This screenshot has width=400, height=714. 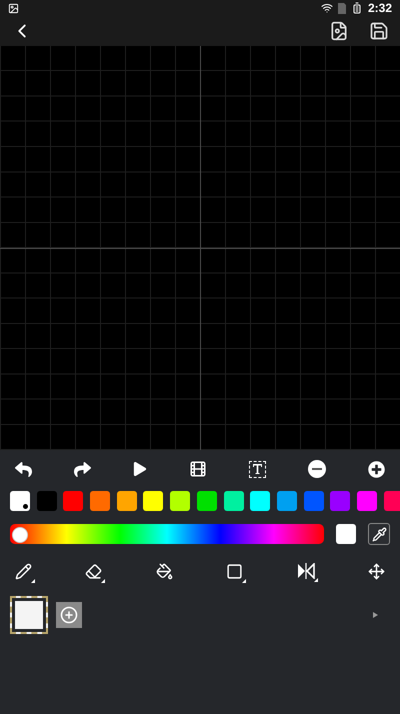 I want to click on square-icon, so click(x=235, y=571).